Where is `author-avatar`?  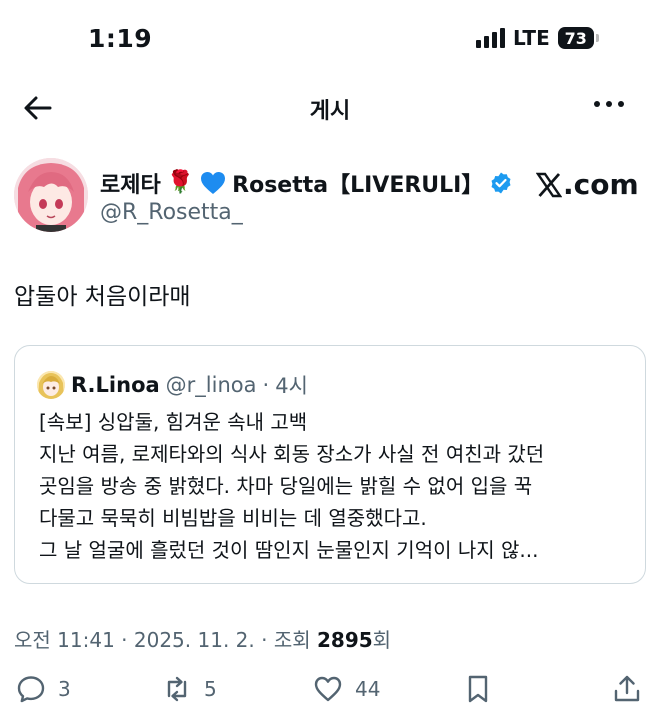 author-avatar is located at coordinates (51, 195).